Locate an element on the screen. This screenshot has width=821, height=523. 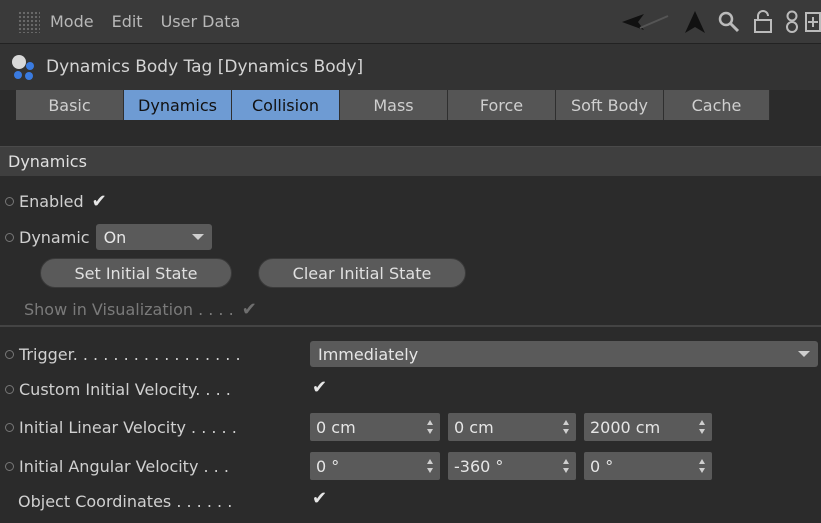
trigger-row: Trigger. . . . . . . . . . . . . . . . . is located at coordinates (120, 354).